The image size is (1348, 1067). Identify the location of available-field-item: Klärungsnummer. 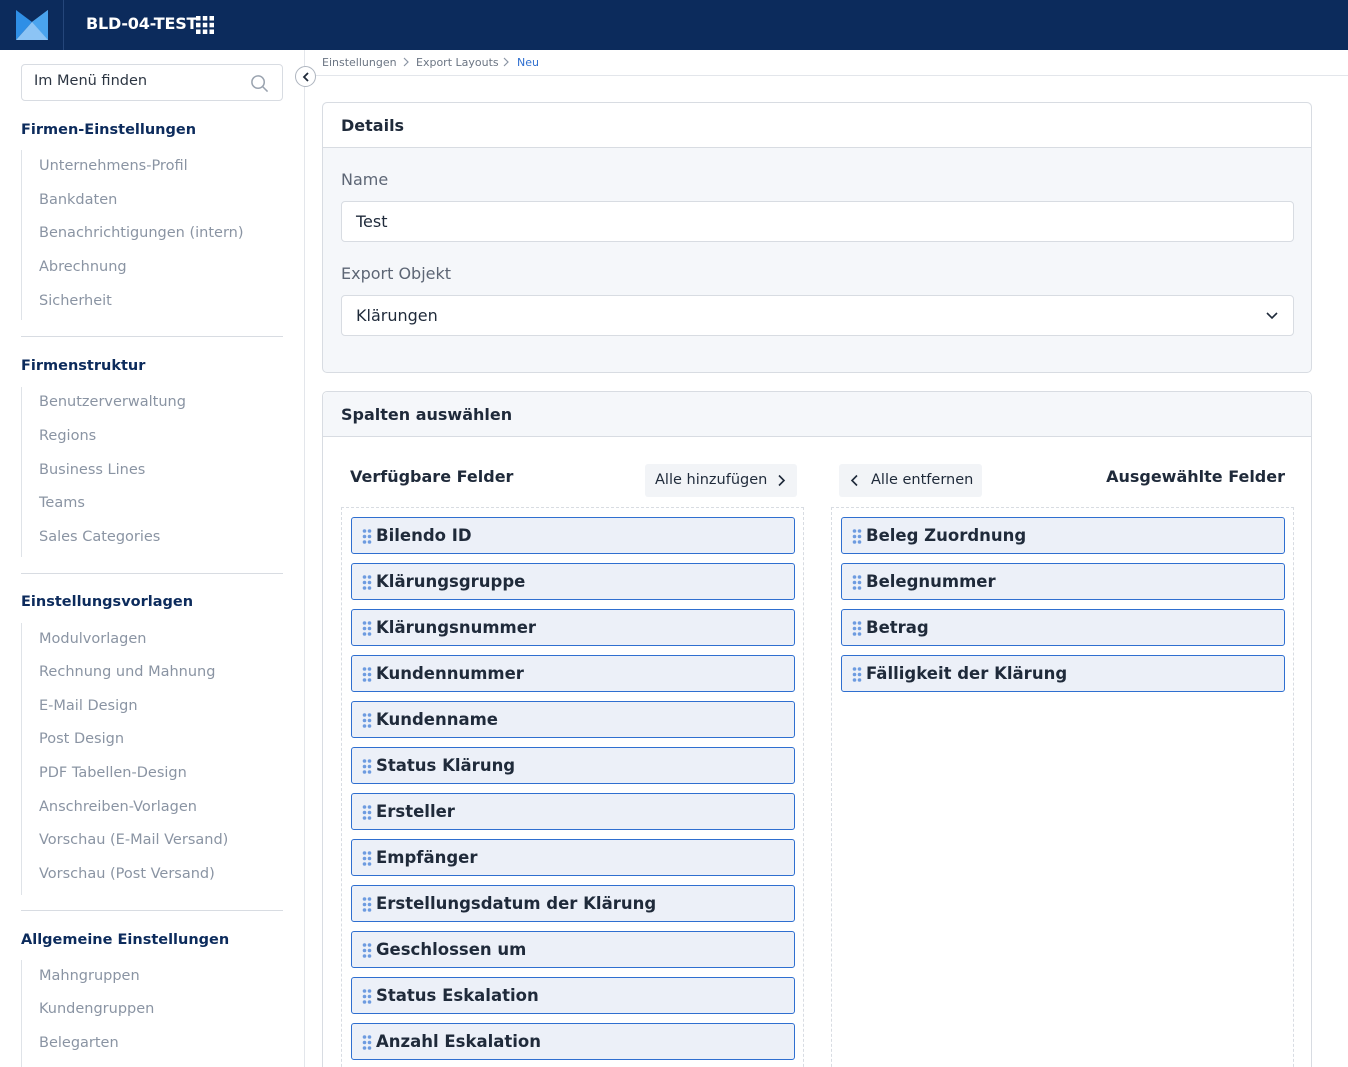
(573, 627).